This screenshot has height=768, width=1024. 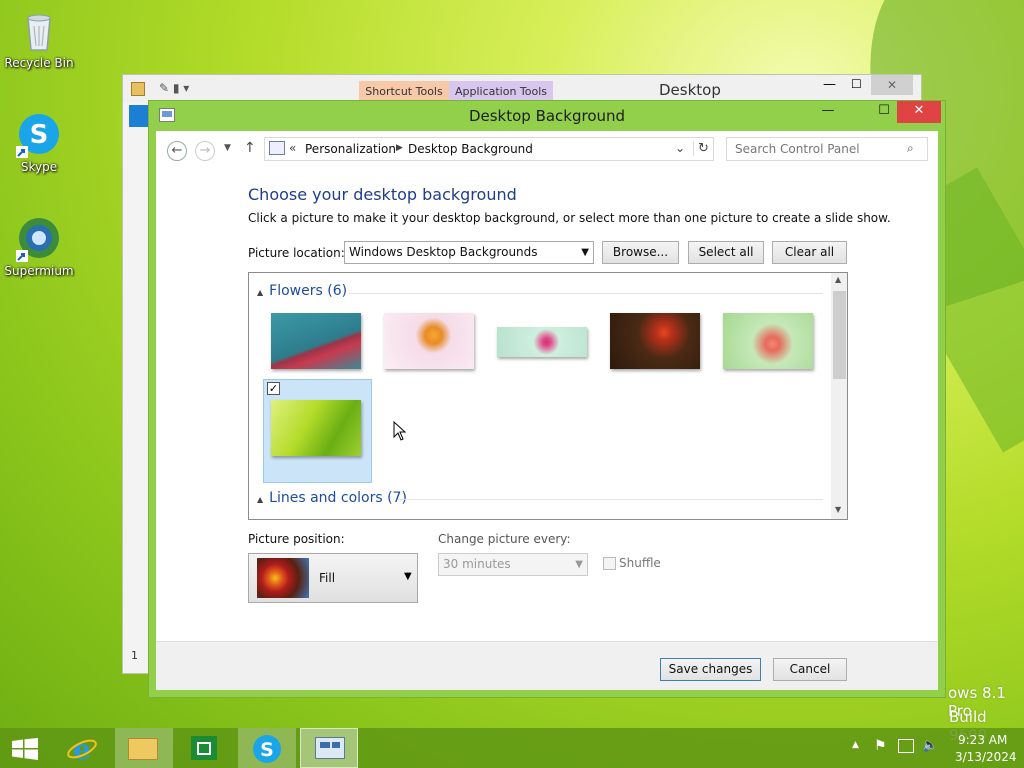 I want to click on quick-access-icons: ✎ ▮ ▾, so click(x=174, y=88).